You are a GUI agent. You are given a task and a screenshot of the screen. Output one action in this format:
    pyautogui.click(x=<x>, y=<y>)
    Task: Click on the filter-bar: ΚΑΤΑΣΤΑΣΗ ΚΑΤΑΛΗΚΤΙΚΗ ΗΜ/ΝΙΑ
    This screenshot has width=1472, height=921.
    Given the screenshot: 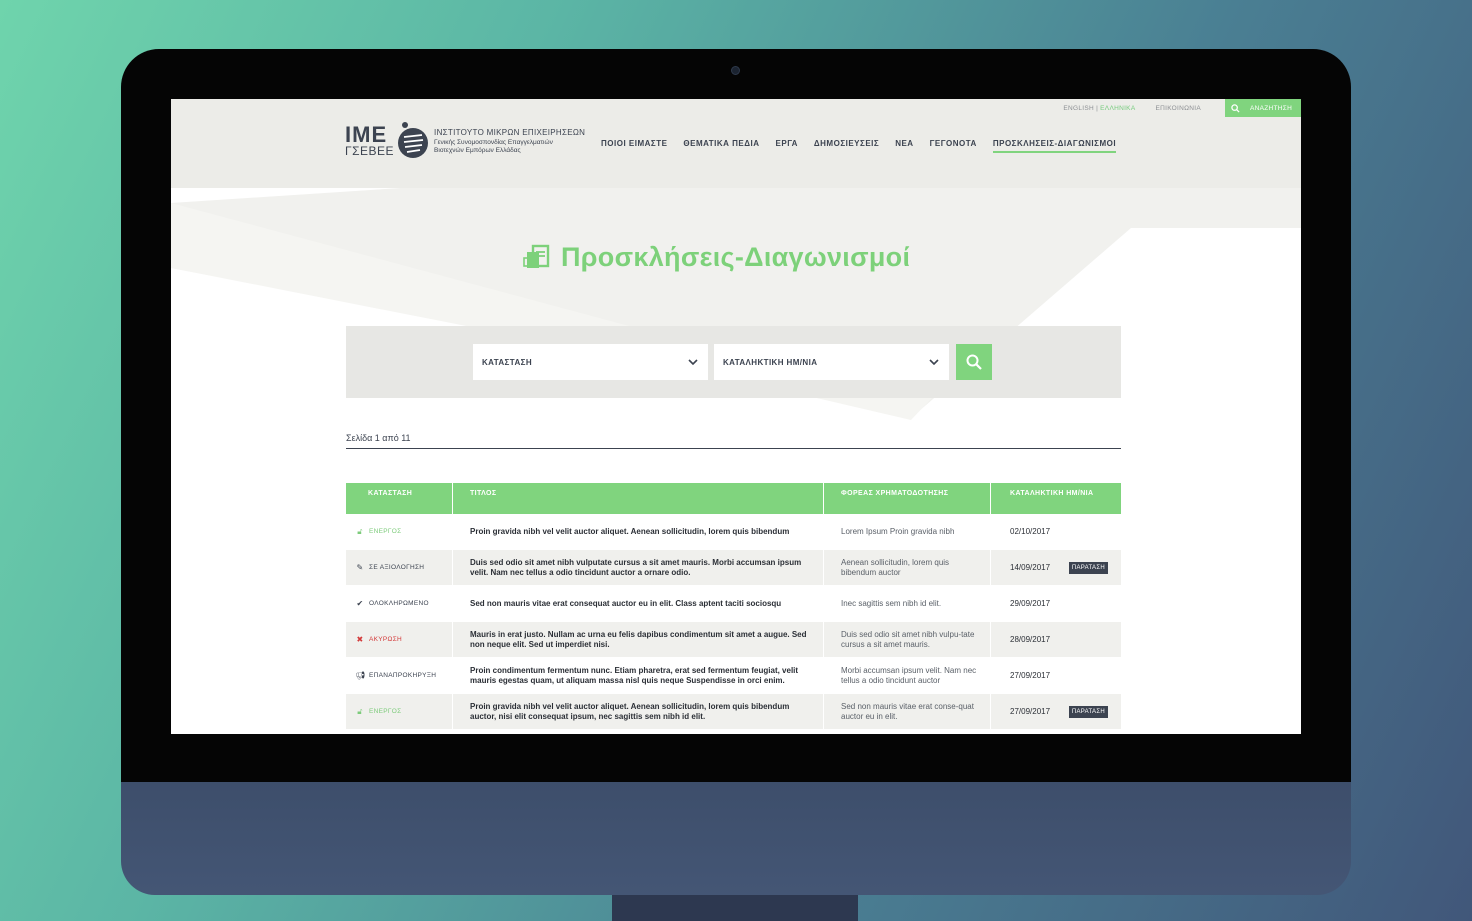 What is the action you would take?
    pyautogui.click(x=733, y=362)
    